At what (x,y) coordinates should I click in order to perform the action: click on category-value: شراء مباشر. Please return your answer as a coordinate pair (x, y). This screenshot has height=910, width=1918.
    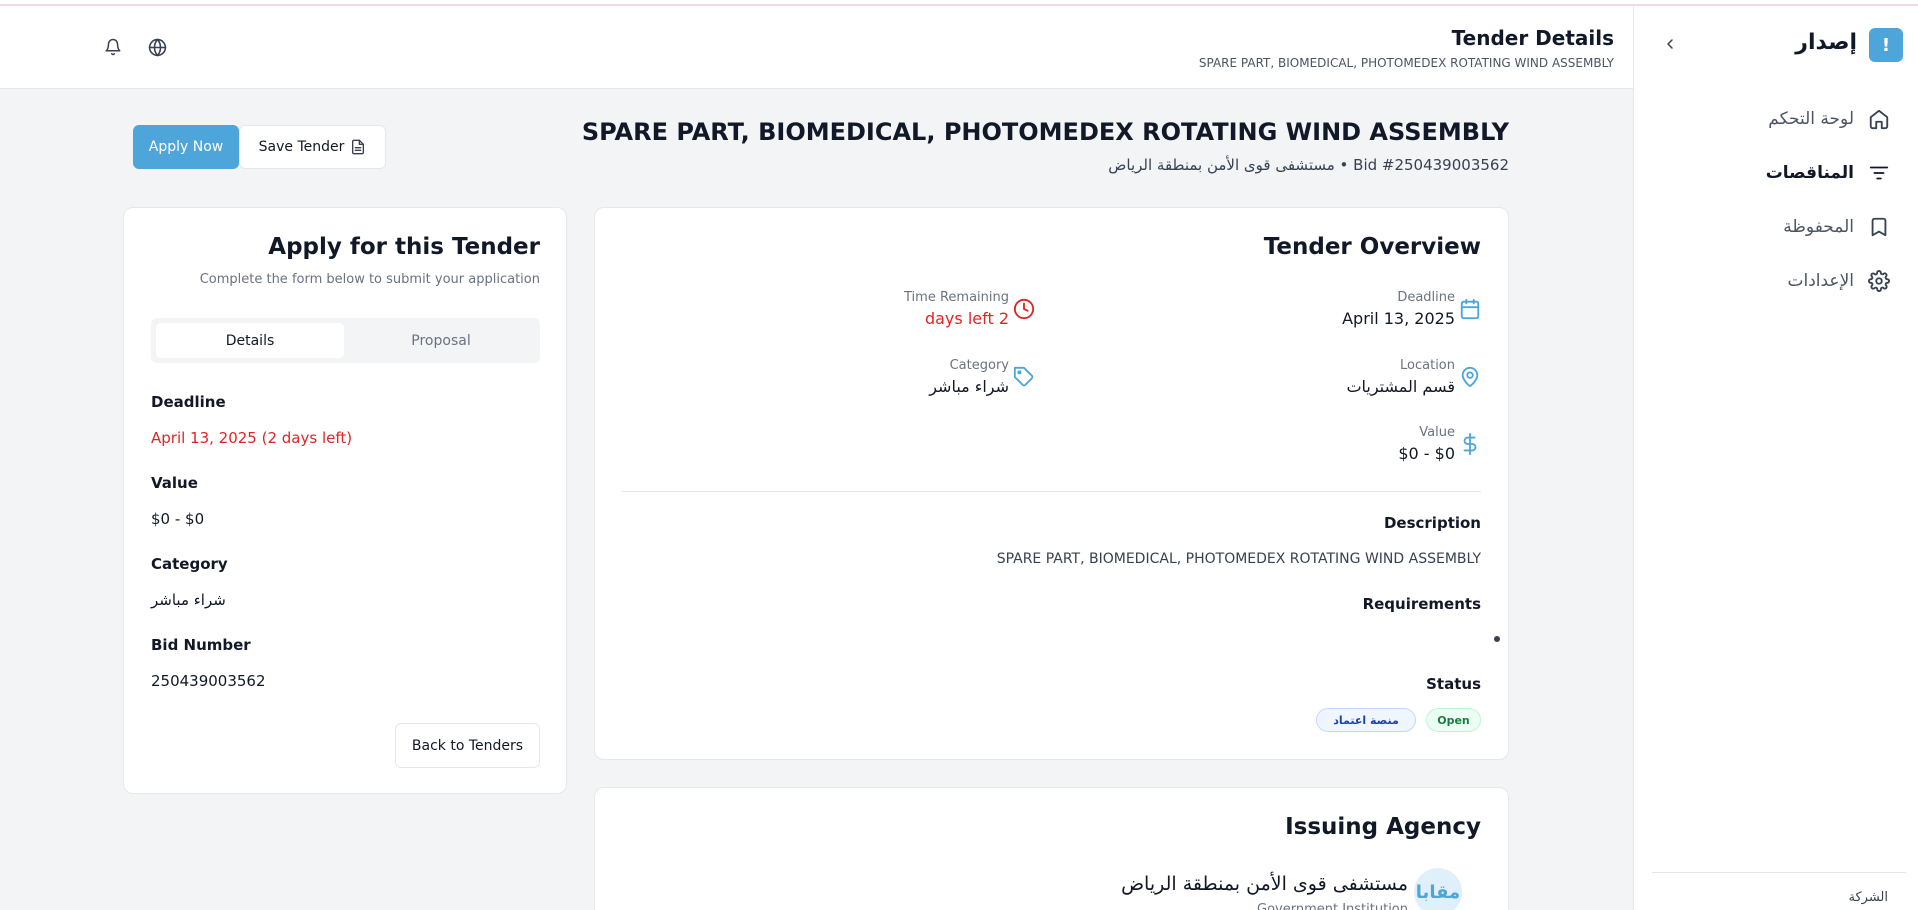
    Looking at the image, I should click on (188, 600).